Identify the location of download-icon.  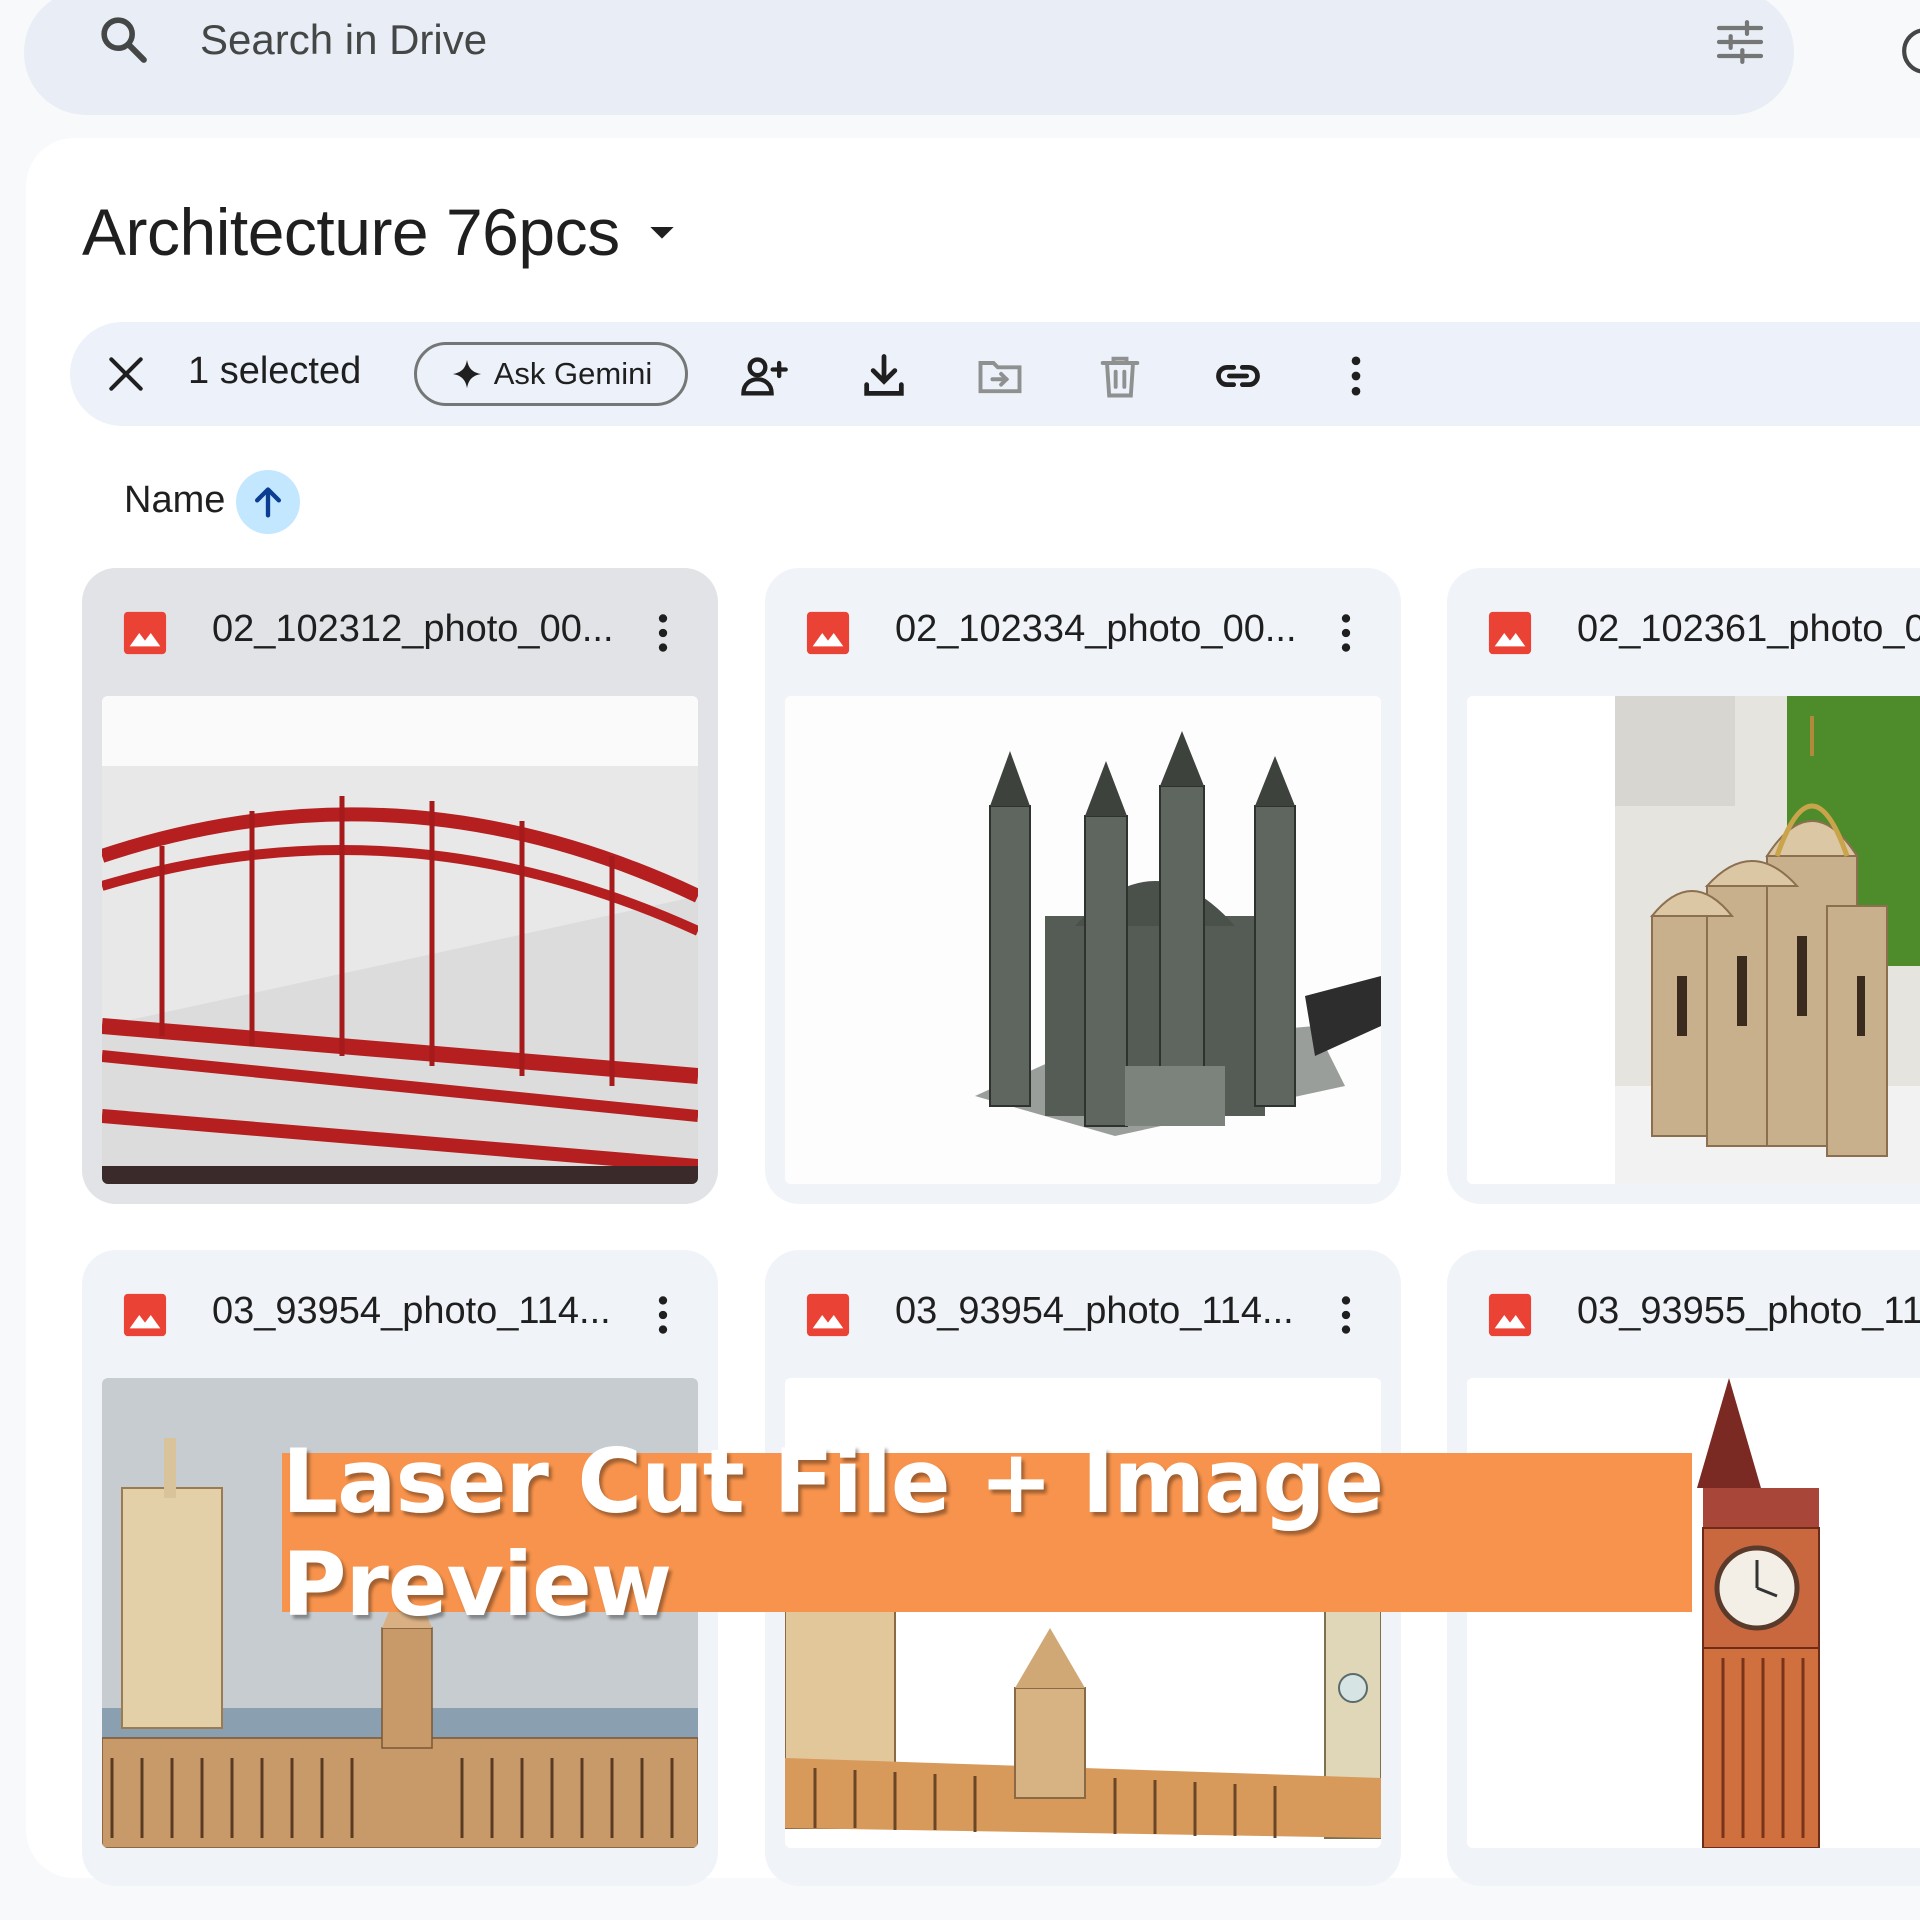
(884, 376).